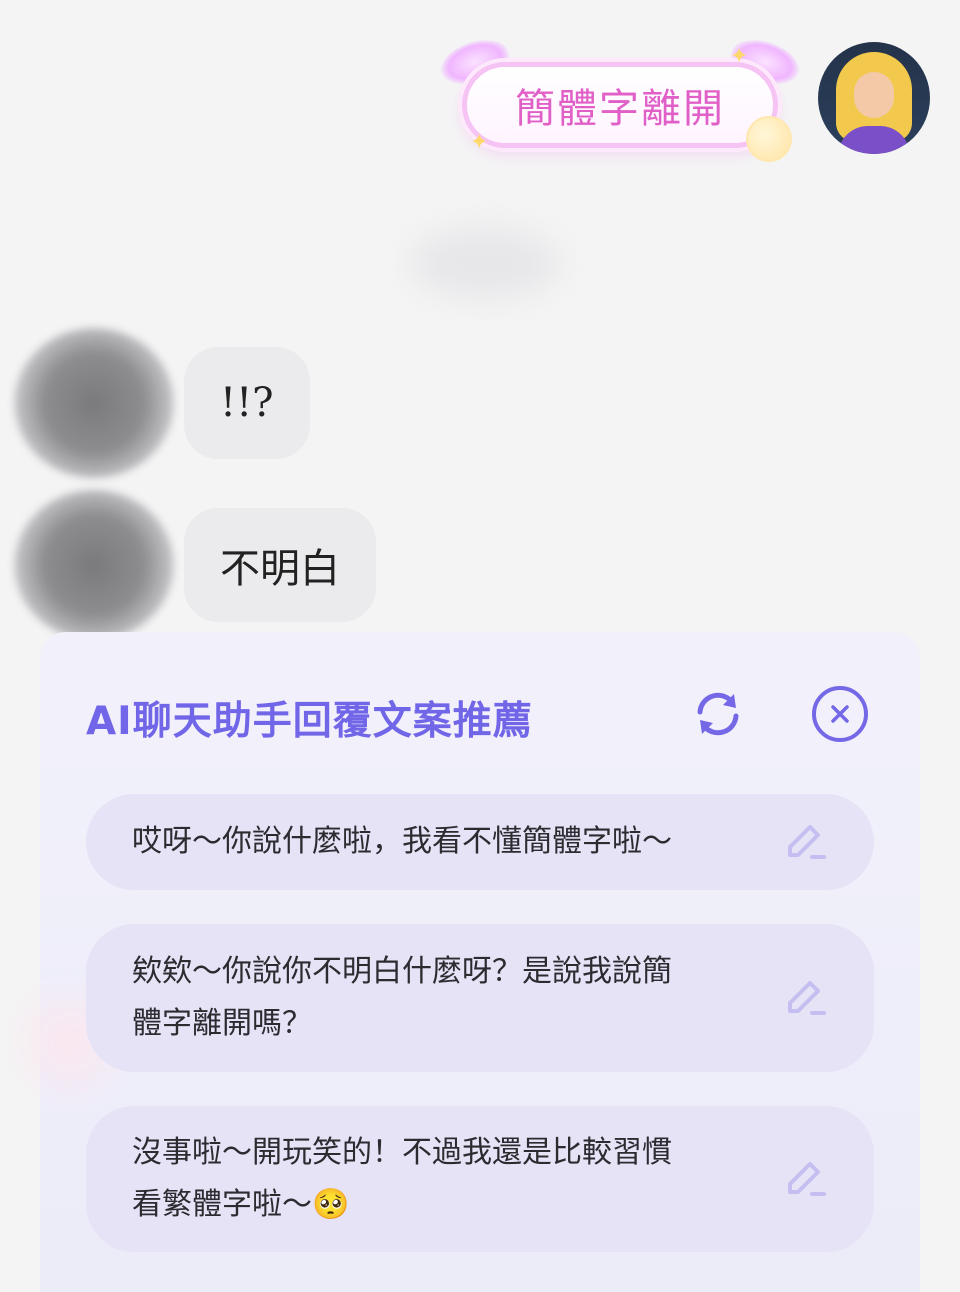 This screenshot has width=960, height=1292. What do you see at coordinates (402, 841) in the screenshot?
I see `suggestion-text: 哎呀～你說什麼啦，我看不懂簡體字啦～` at bounding box center [402, 841].